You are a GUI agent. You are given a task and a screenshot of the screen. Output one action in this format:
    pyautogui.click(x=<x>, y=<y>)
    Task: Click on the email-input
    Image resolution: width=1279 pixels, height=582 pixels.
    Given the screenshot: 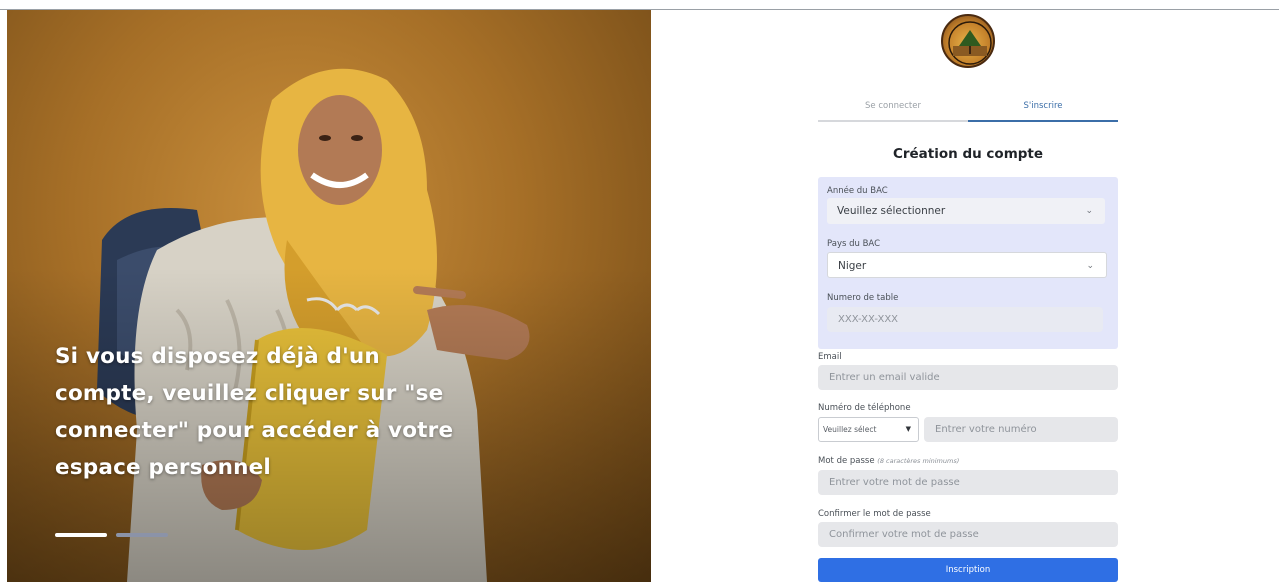 What is the action you would take?
    pyautogui.click(x=968, y=377)
    